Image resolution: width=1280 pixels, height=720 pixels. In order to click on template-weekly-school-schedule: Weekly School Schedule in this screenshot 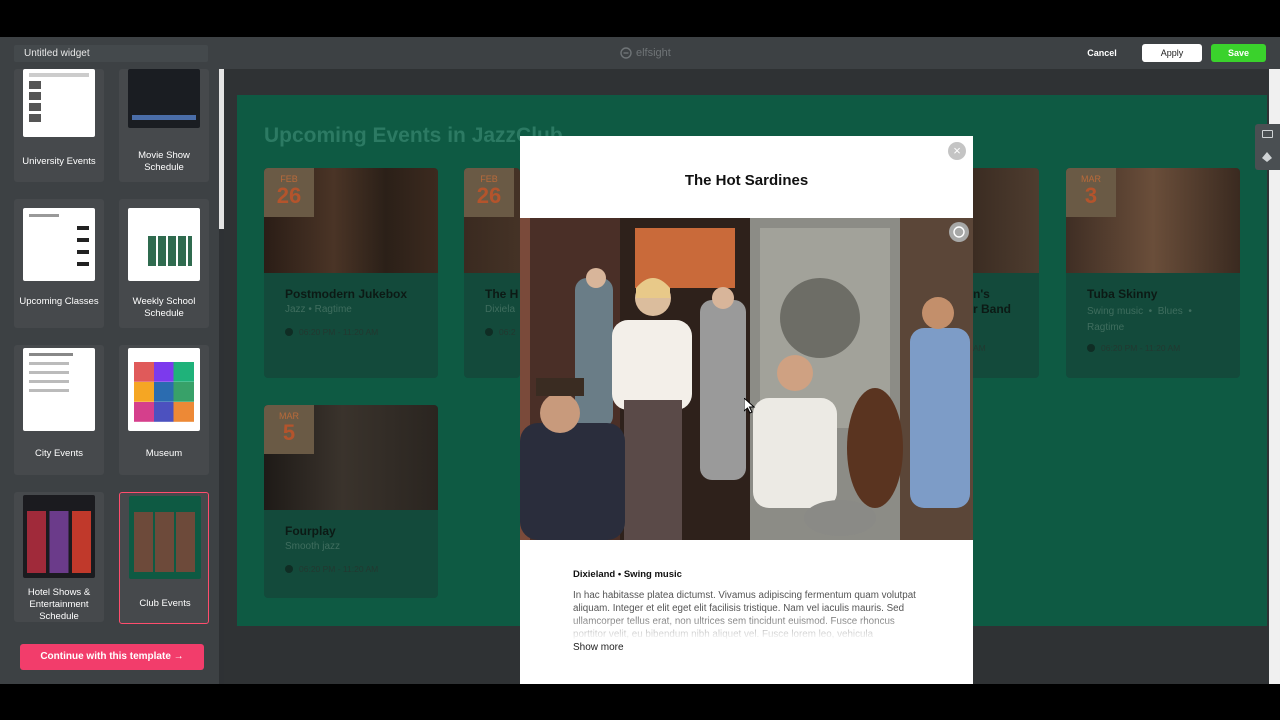, I will do `click(164, 263)`.